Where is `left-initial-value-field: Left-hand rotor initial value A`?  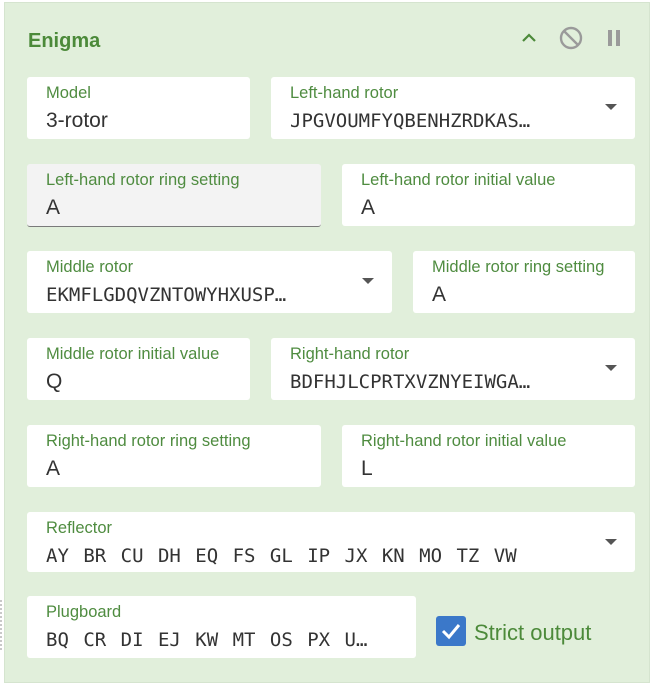
left-initial-value-field: Left-hand rotor initial value A is located at coordinates (488, 195).